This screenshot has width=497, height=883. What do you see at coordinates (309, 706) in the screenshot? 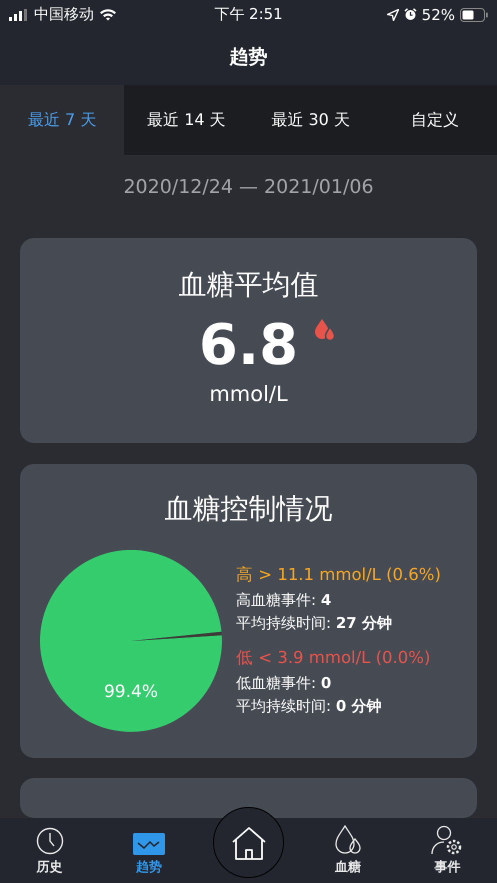
I see `stat-line: 平均持续时间: 0 分钟` at bounding box center [309, 706].